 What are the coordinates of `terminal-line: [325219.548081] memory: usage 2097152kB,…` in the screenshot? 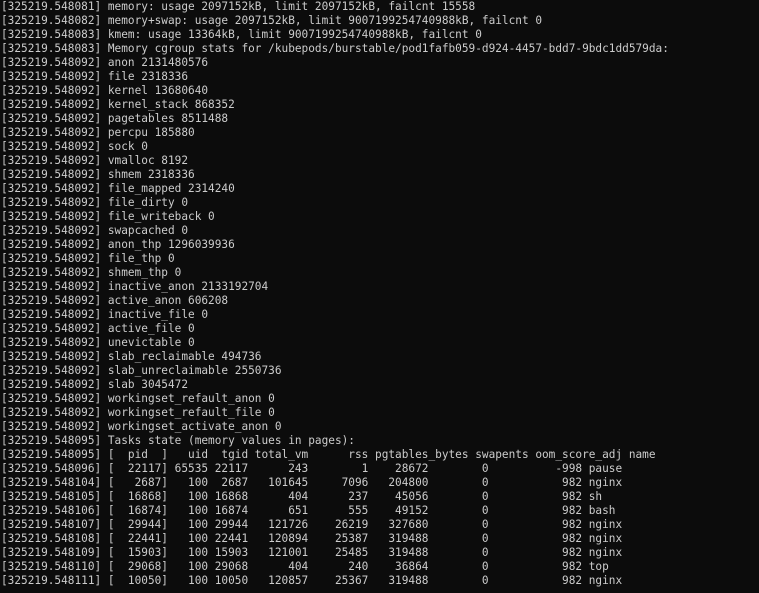 It's located at (238, 6).